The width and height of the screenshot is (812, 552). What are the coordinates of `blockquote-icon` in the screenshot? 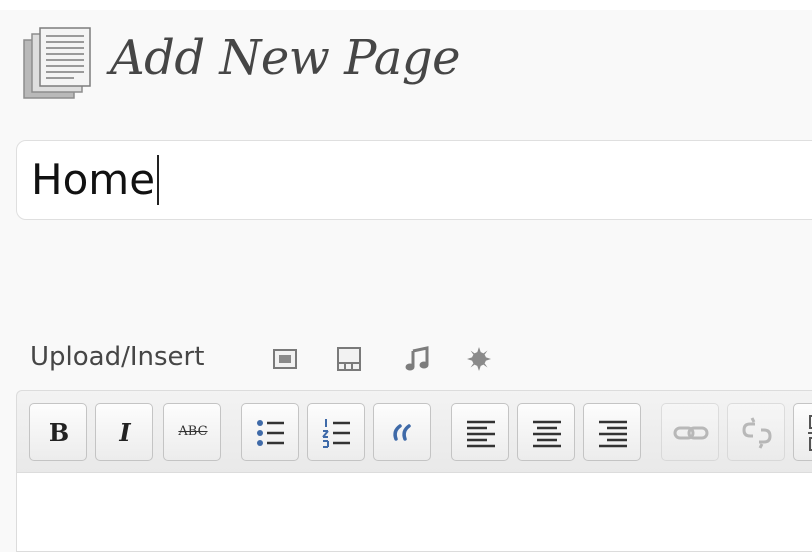 It's located at (402, 432).